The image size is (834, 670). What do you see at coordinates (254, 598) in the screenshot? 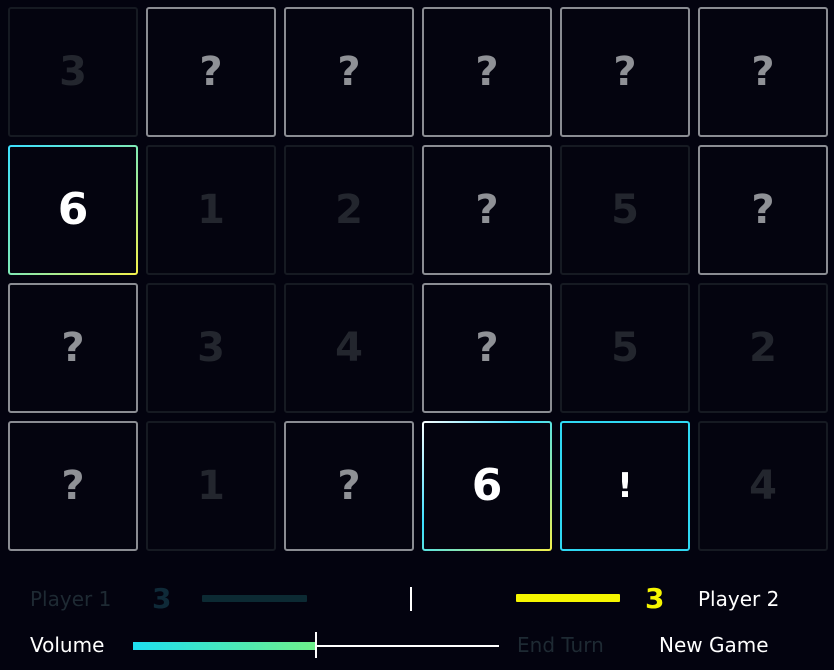
I see `player-1-bar` at bounding box center [254, 598].